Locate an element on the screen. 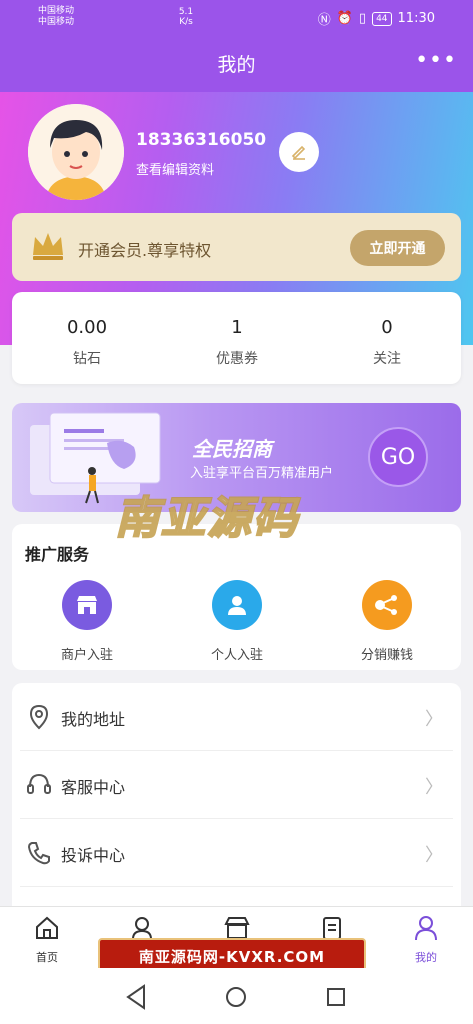  tab-label: 首页 is located at coordinates (47, 957).